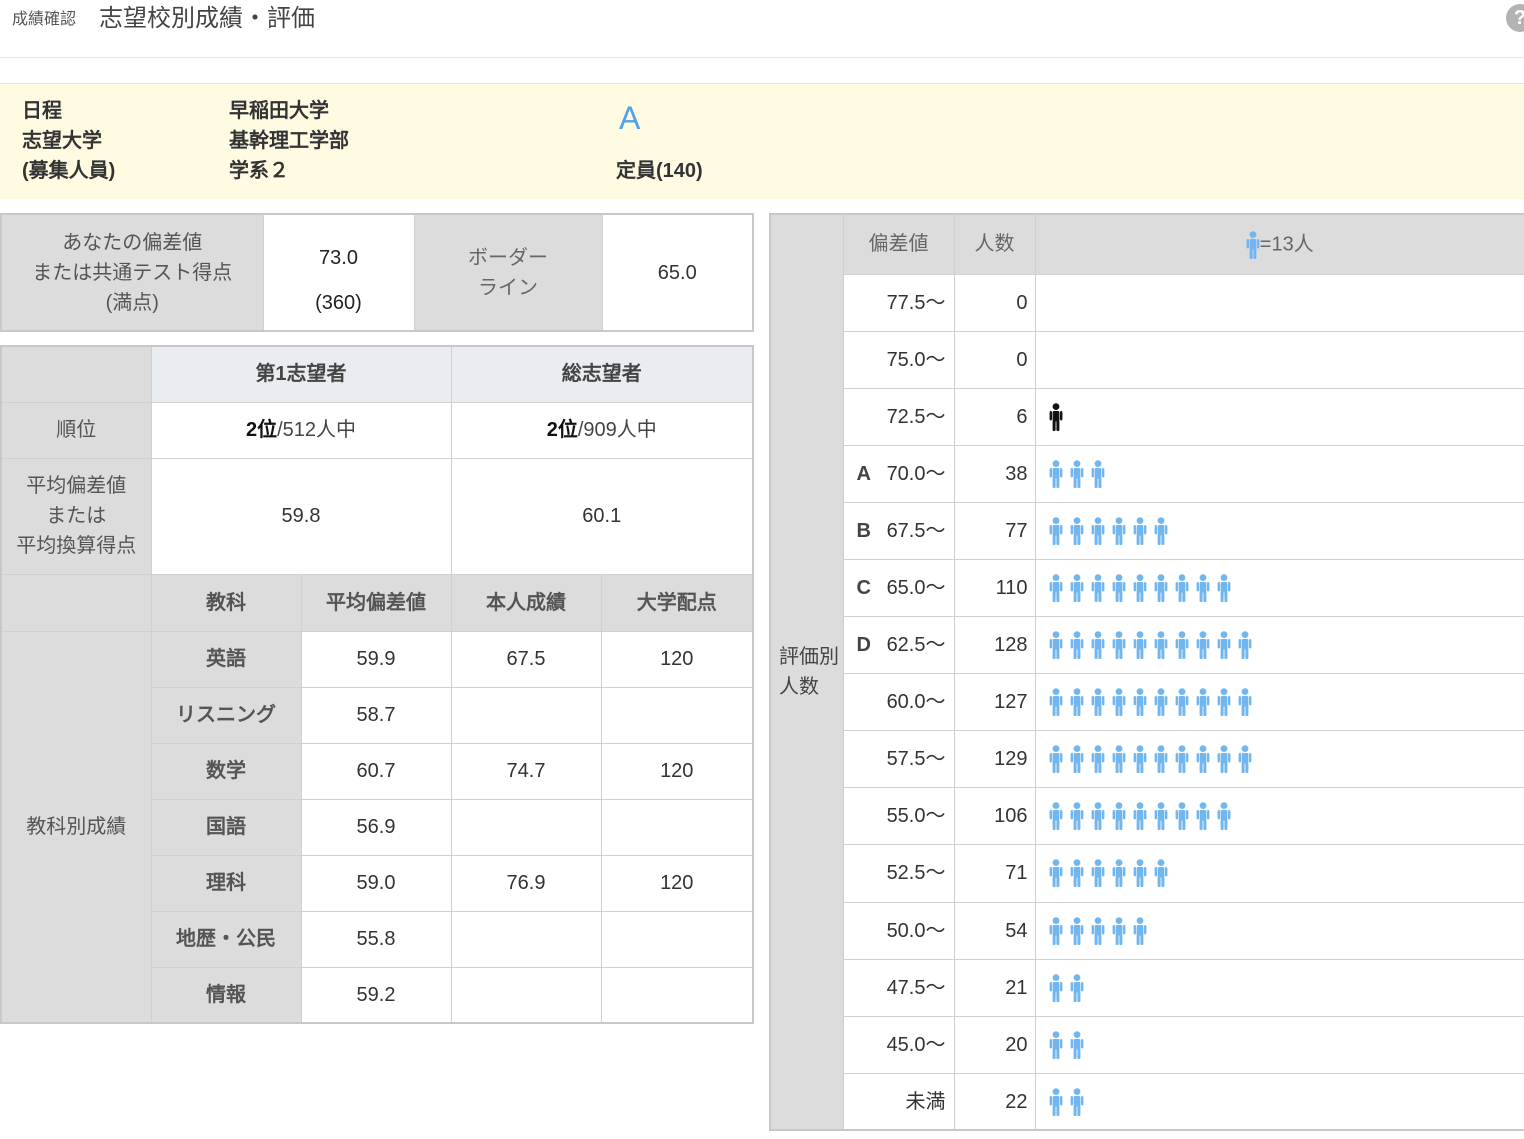 This screenshot has height=1139, width=1524. Describe the element at coordinates (994, 759) in the screenshot. I see `count-cell: 129` at that location.